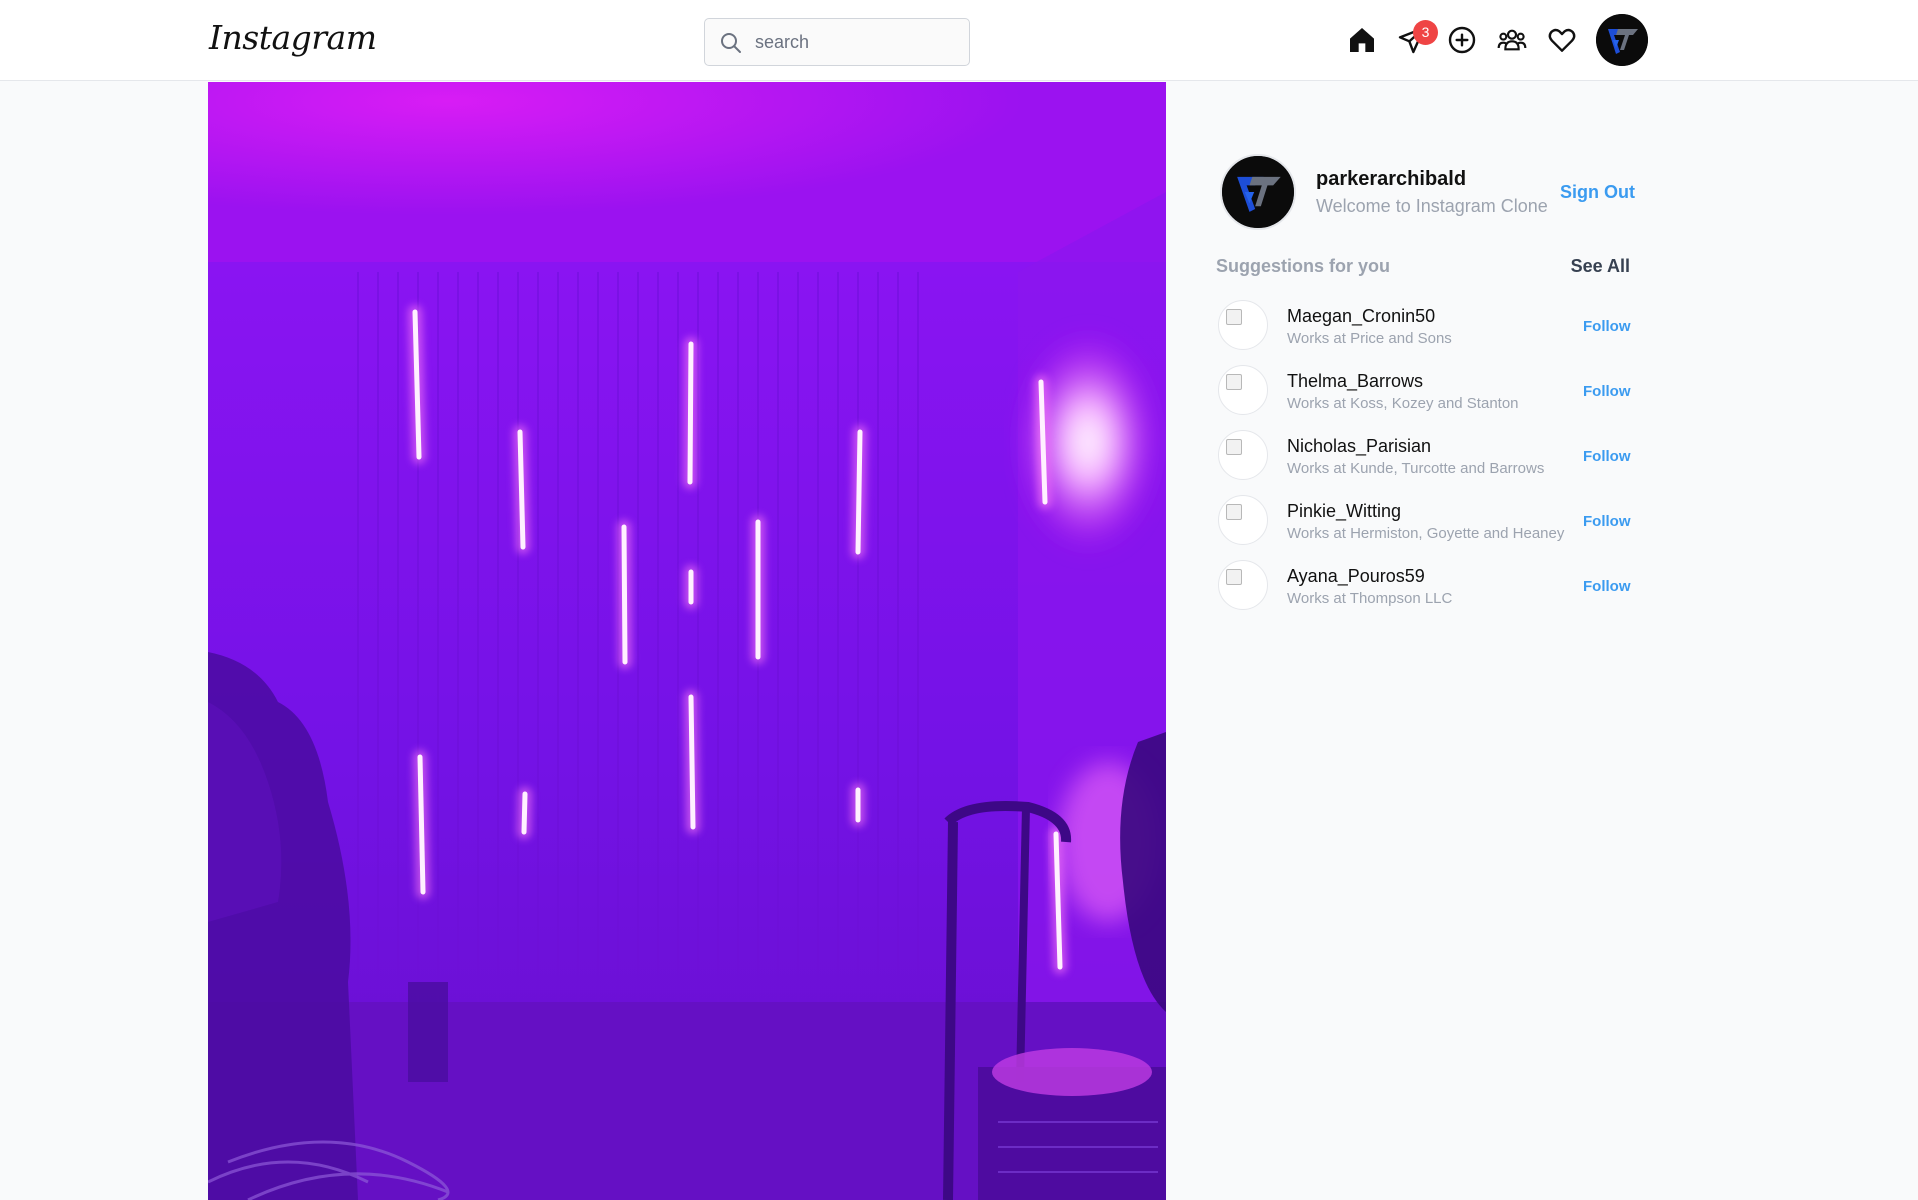  What do you see at coordinates (1362, 40) in the screenshot?
I see `home-icon` at bounding box center [1362, 40].